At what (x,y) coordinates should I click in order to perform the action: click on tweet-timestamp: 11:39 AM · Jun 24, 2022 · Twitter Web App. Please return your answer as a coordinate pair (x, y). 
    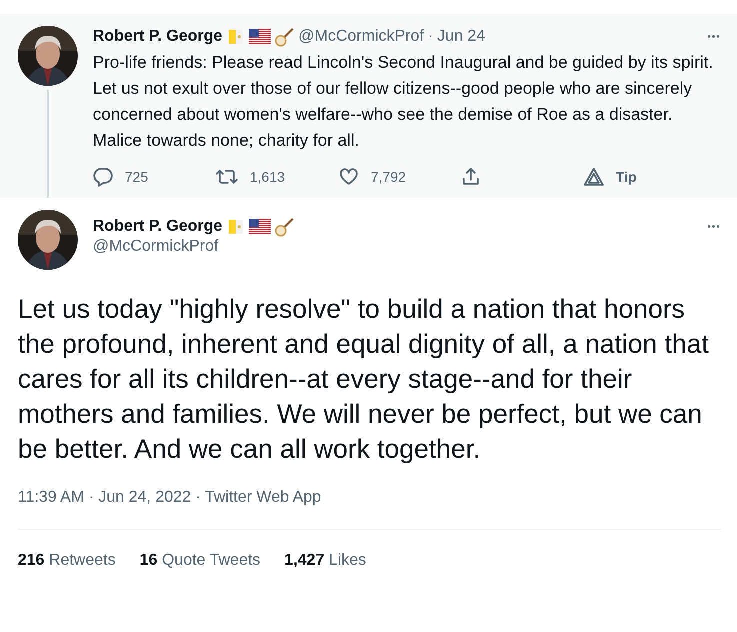
    Looking at the image, I should click on (369, 498).